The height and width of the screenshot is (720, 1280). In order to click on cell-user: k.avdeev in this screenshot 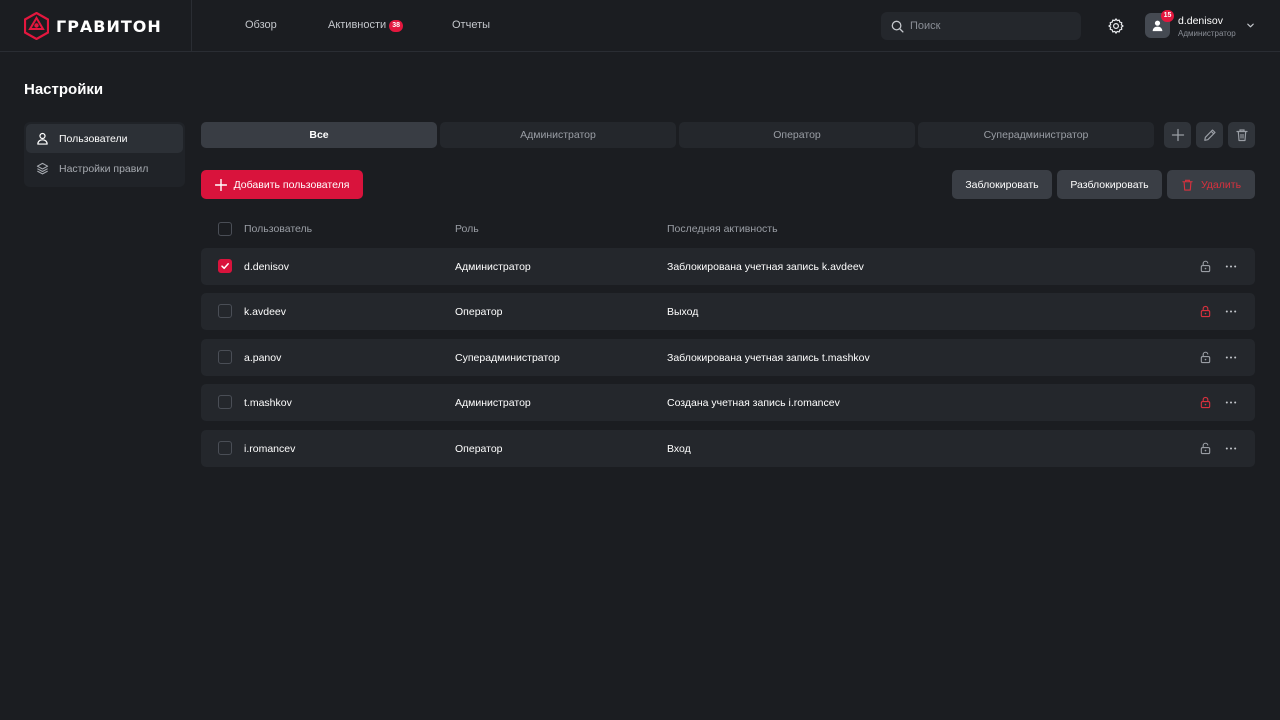, I will do `click(265, 312)`.